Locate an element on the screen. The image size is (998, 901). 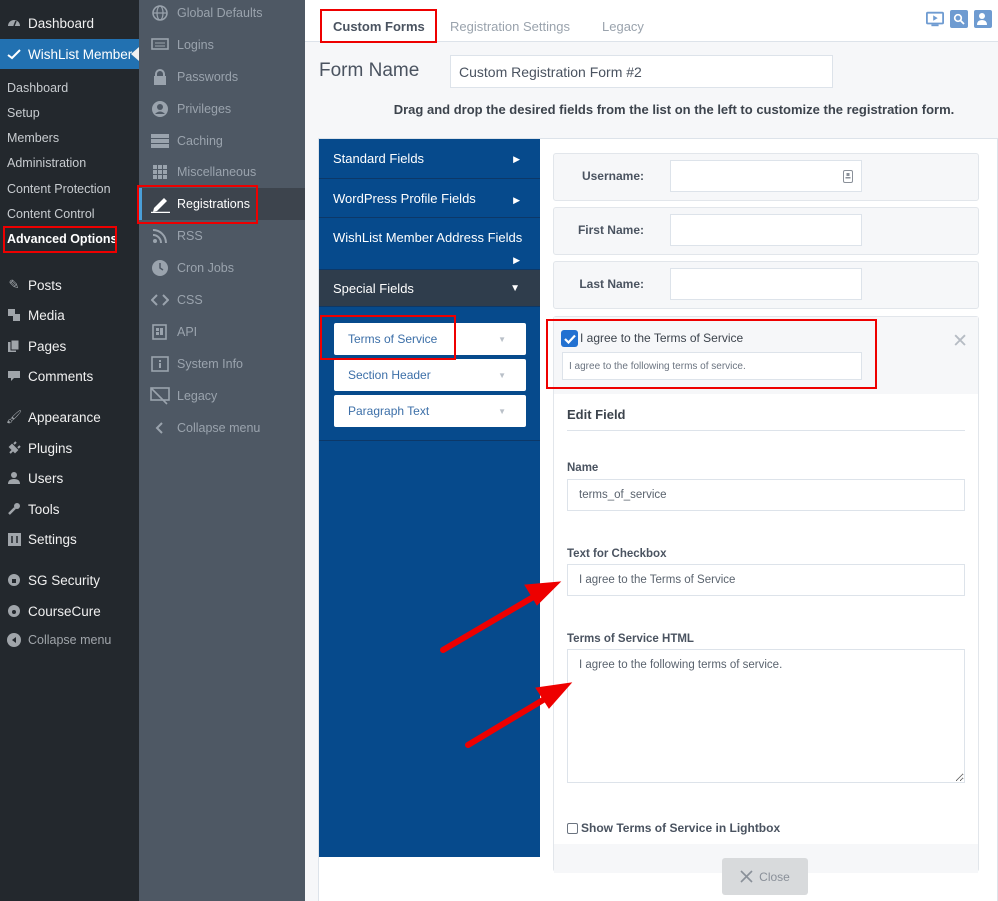
paintbrush-icon: 🖌 is located at coordinates (14, 416).